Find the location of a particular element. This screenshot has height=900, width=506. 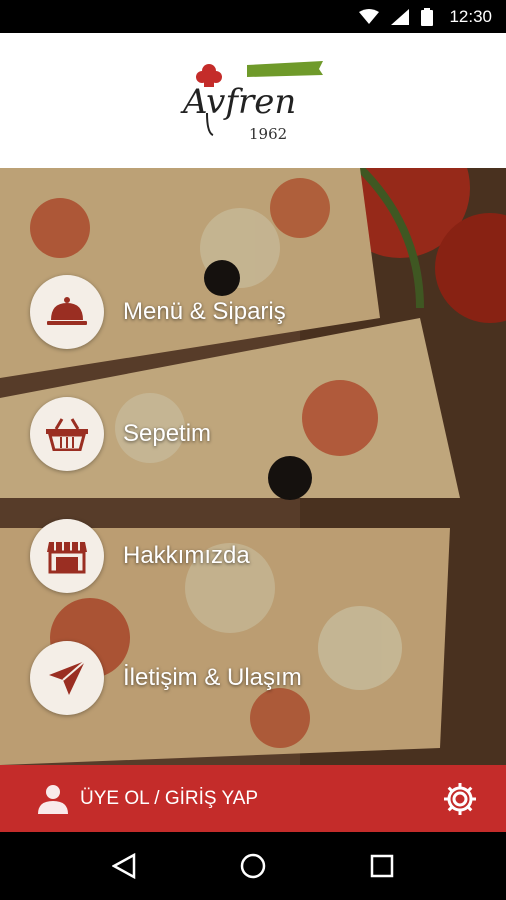

status-time: 12:30 is located at coordinates (470, 16).